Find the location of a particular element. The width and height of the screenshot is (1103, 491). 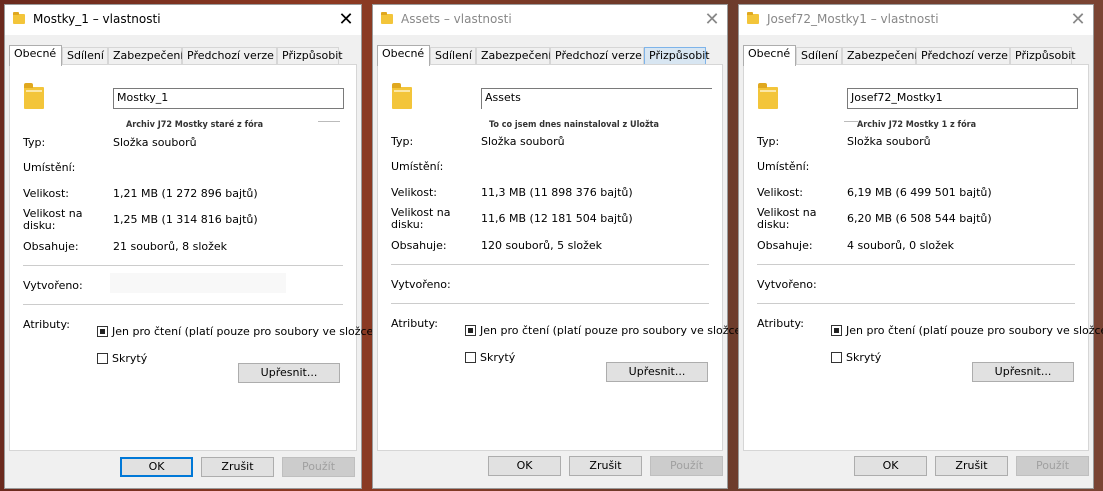

title-bar: Josef72_Mostky1 – vlastnosti ✕ is located at coordinates (916, 20).